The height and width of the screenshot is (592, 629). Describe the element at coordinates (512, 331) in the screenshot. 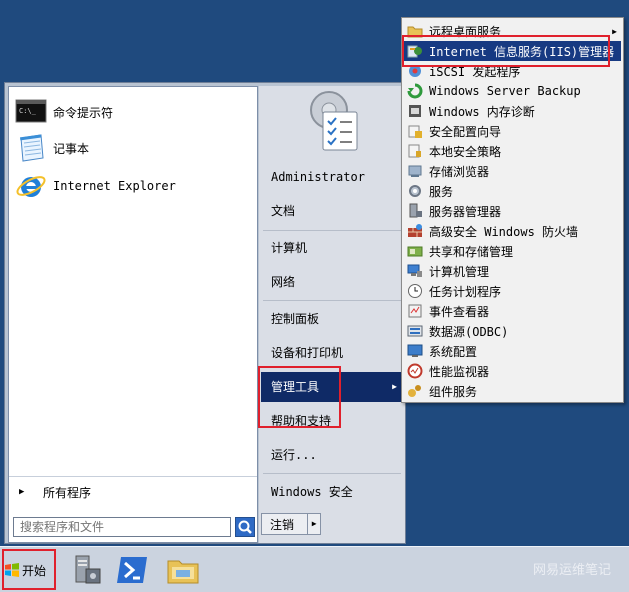

I see `flyout-item: 数据源(ODBC)` at that location.